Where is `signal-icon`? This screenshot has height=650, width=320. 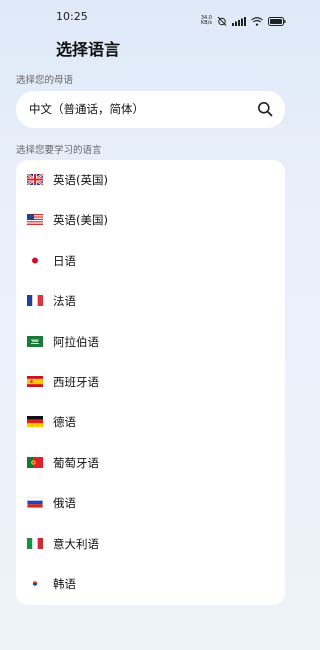
signal-icon is located at coordinates (239, 20).